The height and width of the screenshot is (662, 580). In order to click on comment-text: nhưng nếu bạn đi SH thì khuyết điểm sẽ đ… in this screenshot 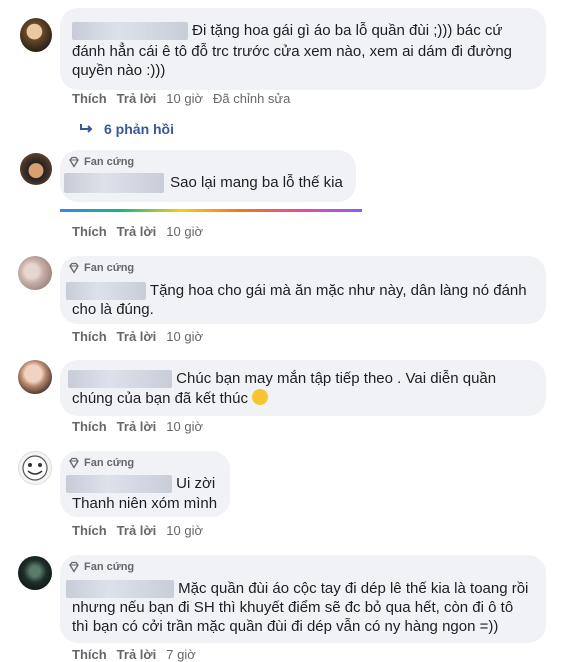, I will do `click(293, 607)`.